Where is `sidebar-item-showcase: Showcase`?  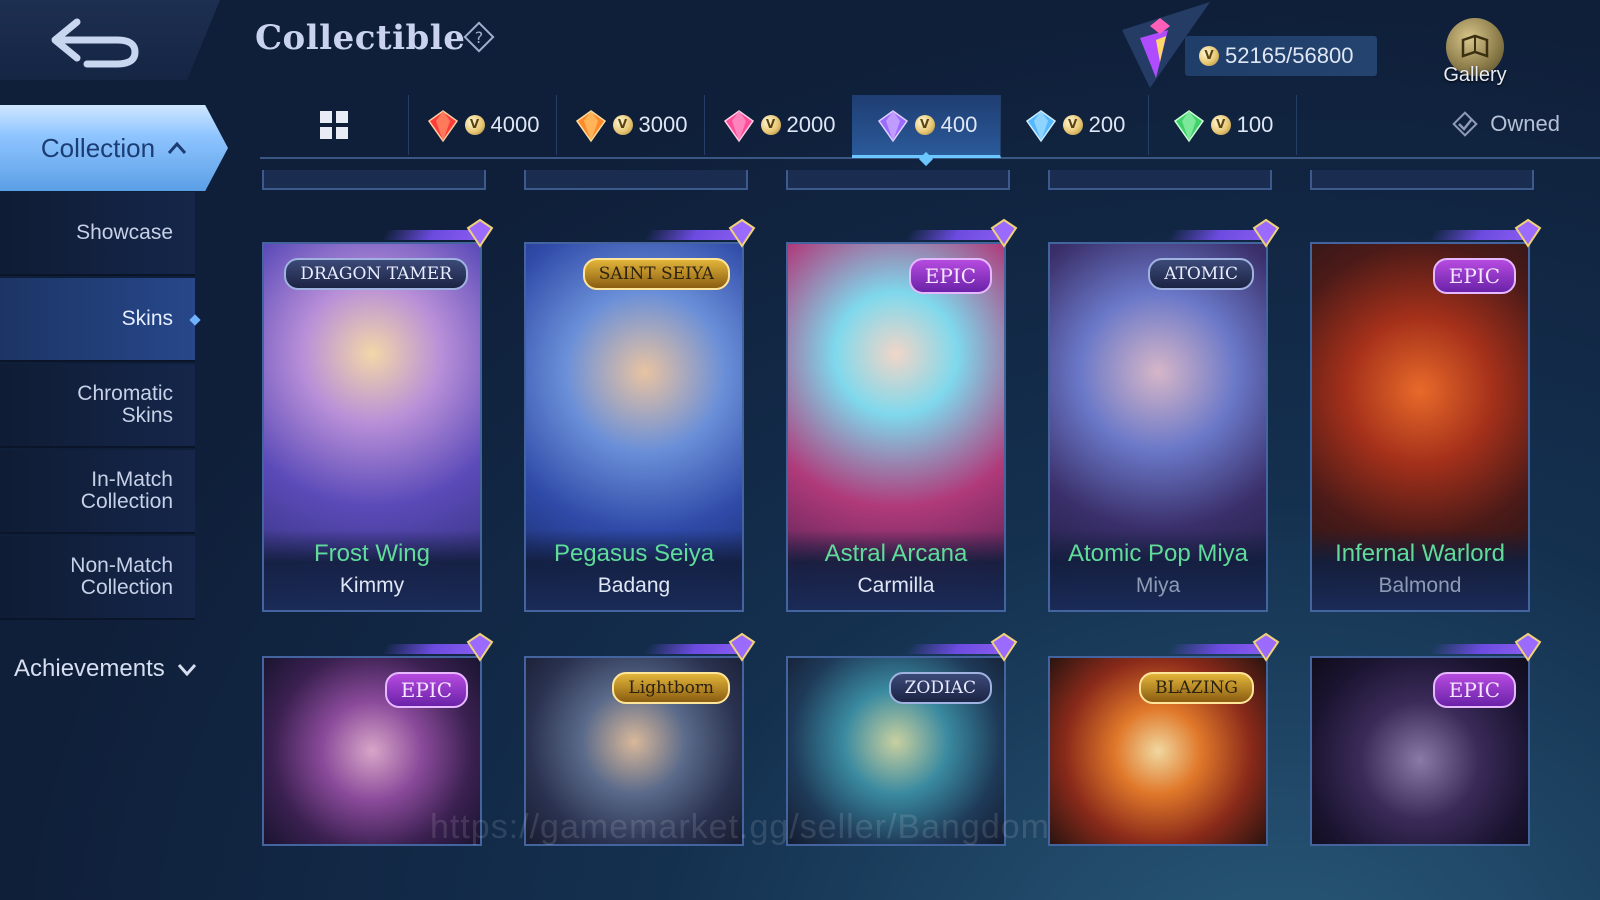 sidebar-item-showcase: Showcase is located at coordinates (97, 234).